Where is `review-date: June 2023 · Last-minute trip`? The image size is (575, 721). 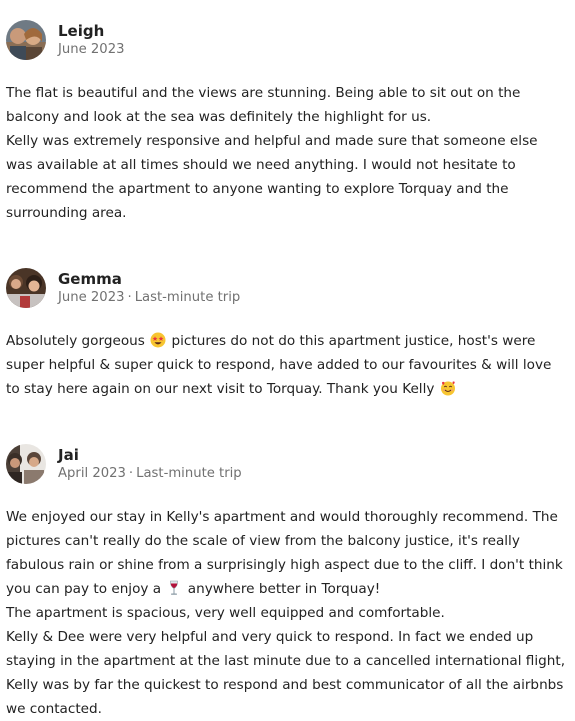 review-date: June 2023 · Last-minute trip is located at coordinates (149, 298).